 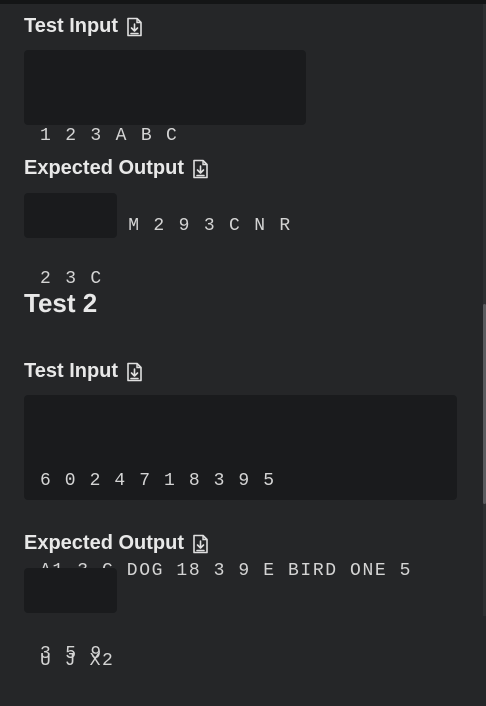 What do you see at coordinates (70, 241) in the screenshot?
I see `expected-output-block: 2 3 C` at bounding box center [70, 241].